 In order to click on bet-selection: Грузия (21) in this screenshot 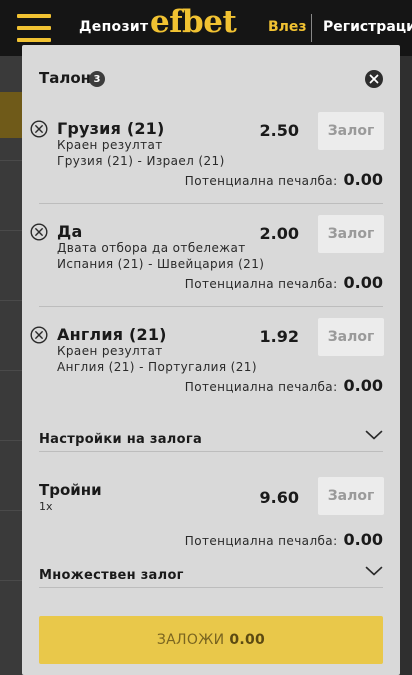, I will do `click(111, 128)`.